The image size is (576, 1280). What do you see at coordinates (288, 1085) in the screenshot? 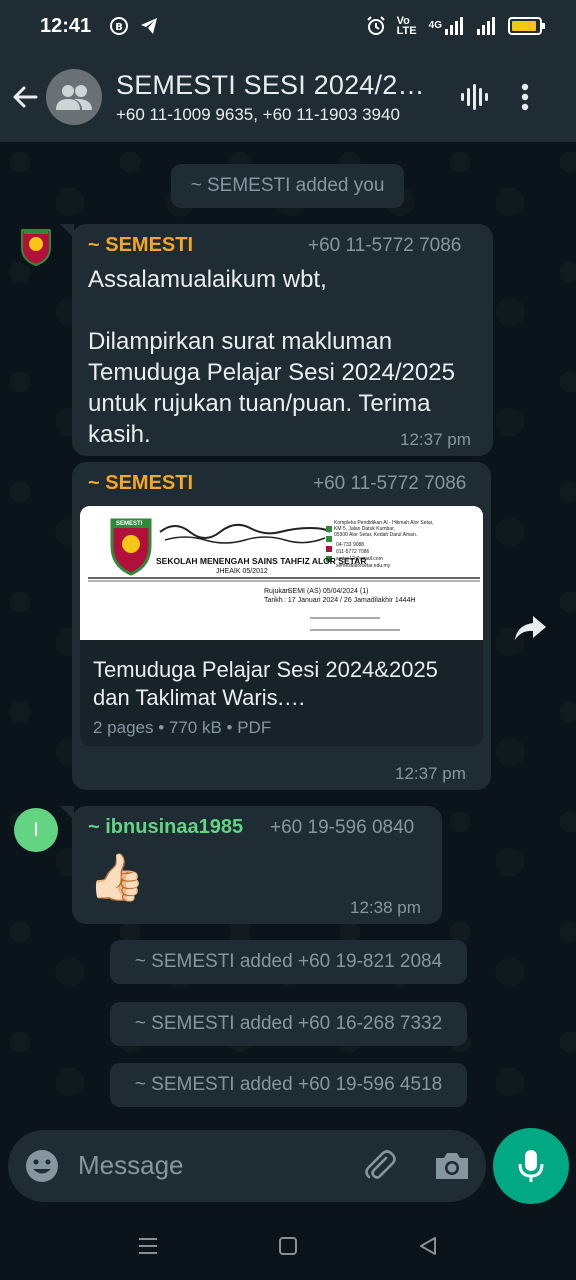
I see `system-message-added-3: ~ SEMESTI added +60 19-596 4518` at bounding box center [288, 1085].